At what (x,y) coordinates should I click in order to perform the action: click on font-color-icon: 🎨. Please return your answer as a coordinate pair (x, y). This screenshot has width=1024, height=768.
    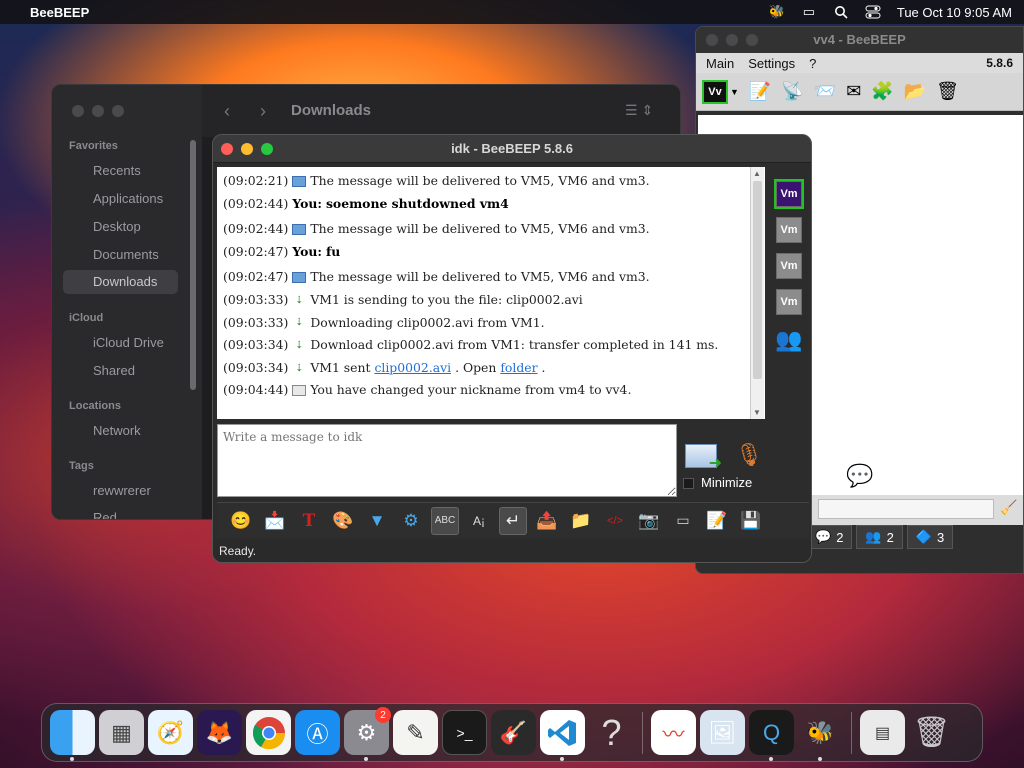
    Looking at the image, I should click on (343, 521).